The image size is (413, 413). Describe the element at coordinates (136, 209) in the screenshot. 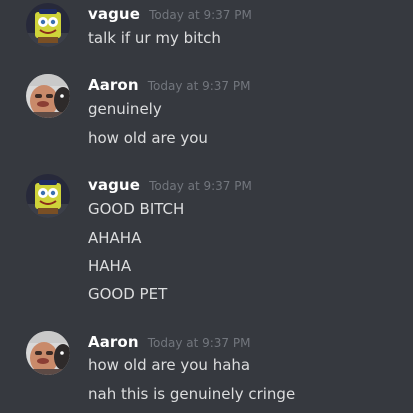

I see `message-text: GOOD BITCH` at that location.